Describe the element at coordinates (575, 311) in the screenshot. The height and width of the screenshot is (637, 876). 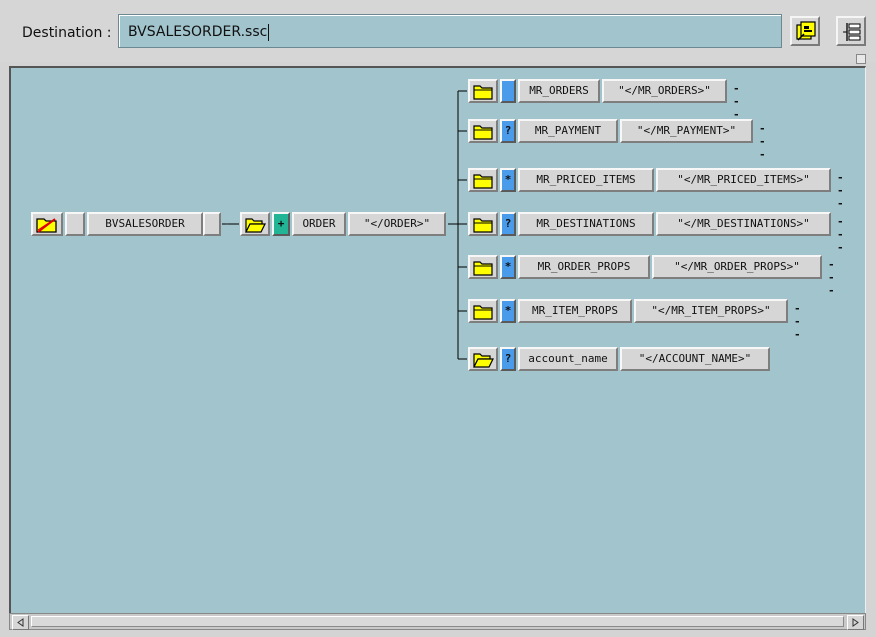
I see `child-name-cell: MR_ITEM_PROPS` at that location.